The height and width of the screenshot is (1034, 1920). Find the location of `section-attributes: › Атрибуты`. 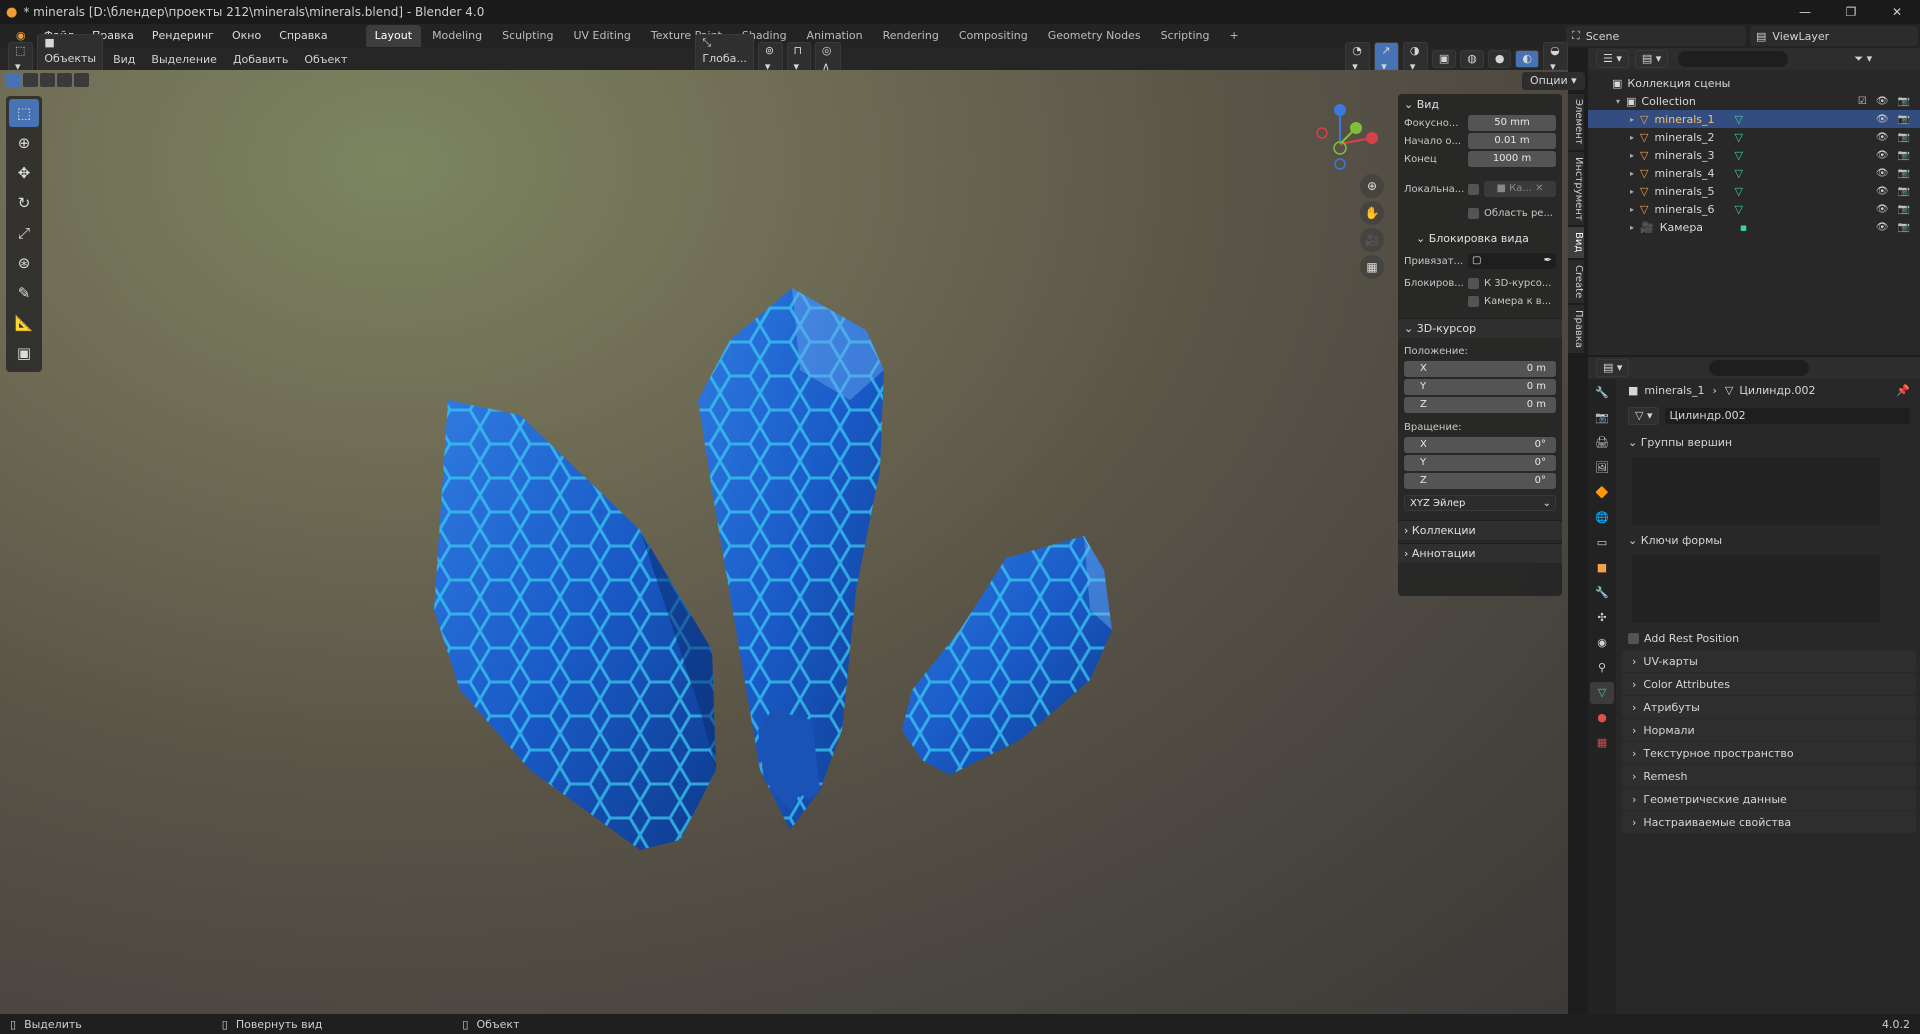

section-attributes: › Атрибуты is located at coordinates (1769, 707).